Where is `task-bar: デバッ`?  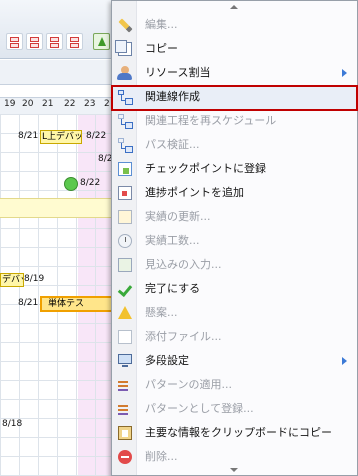 task-bar: デバッ is located at coordinates (12, 280).